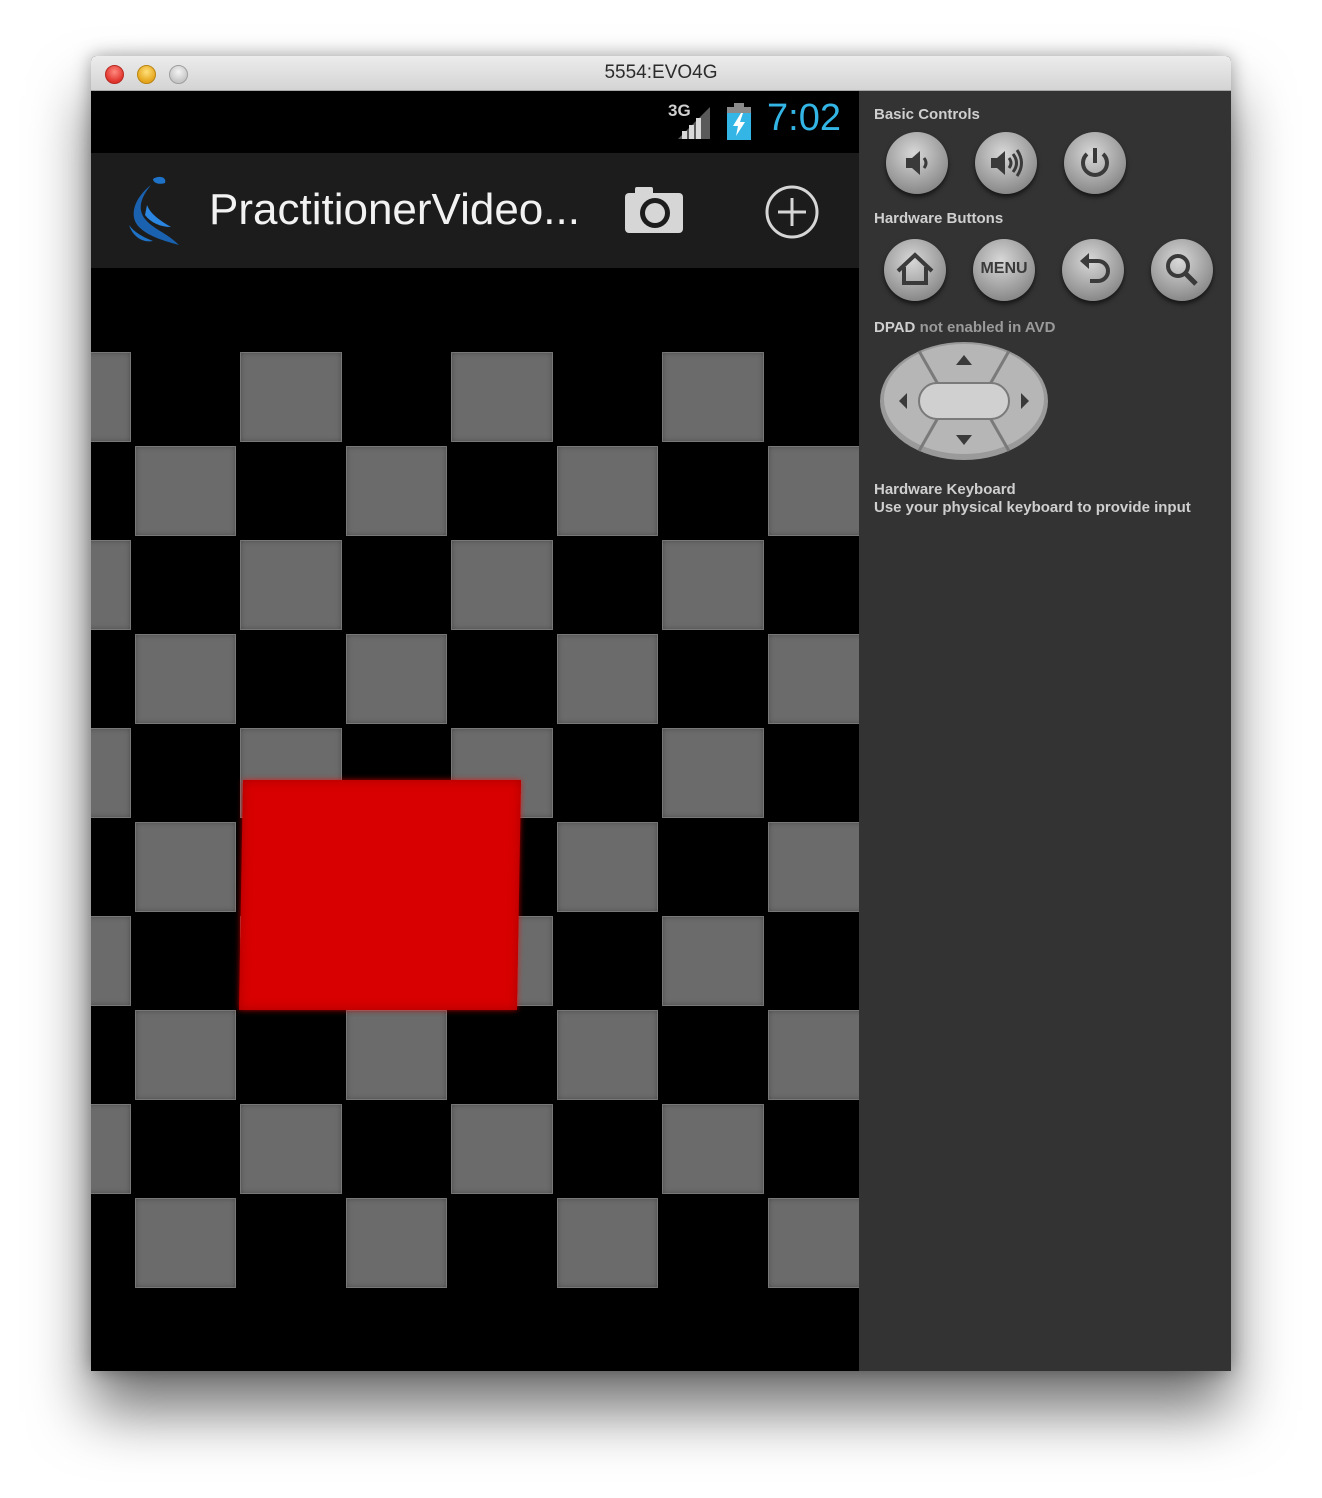 This screenshot has width=1322, height=1498. I want to click on volume-down-icon, so click(917, 163).